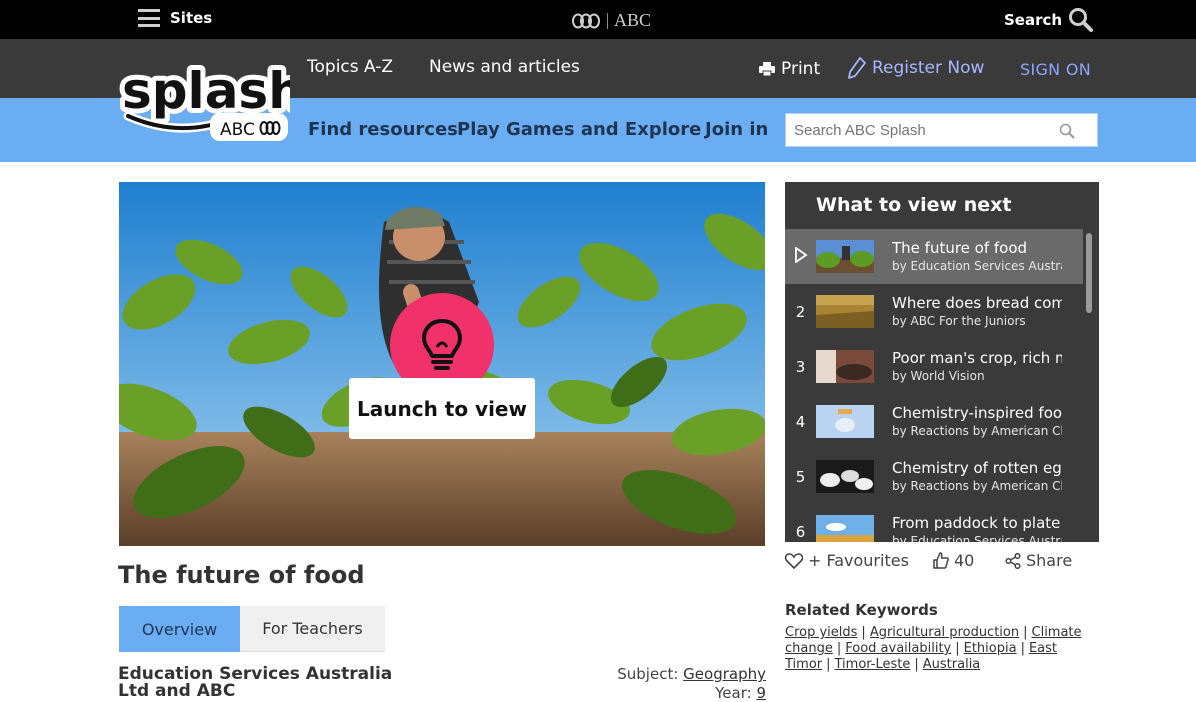  Describe the element at coordinates (241, 575) in the screenshot. I see `resource-title: The future of food` at that location.